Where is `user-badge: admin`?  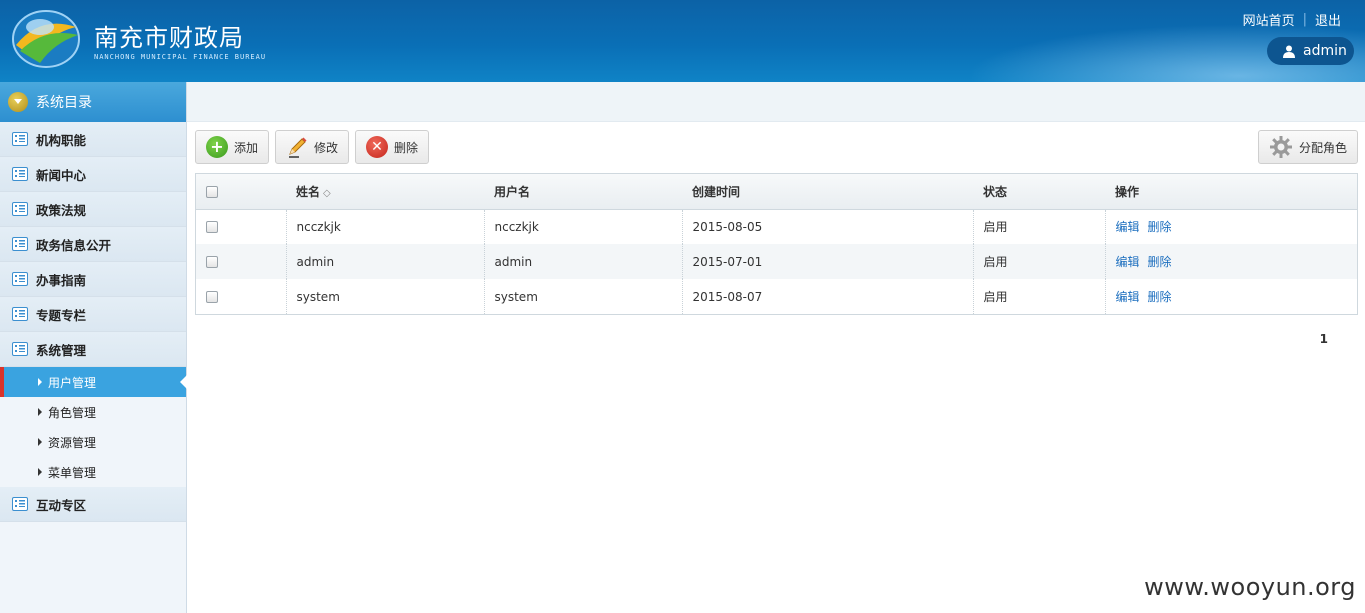 user-badge: admin is located at coordinates (1310, 51).